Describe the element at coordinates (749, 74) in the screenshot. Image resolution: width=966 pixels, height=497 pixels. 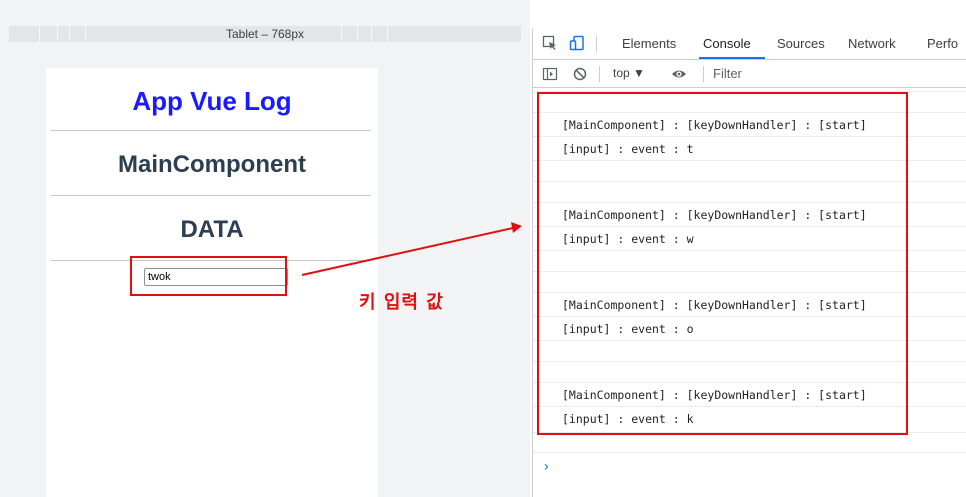
I see `console-toolbar: top ▼ Filter` at that location.